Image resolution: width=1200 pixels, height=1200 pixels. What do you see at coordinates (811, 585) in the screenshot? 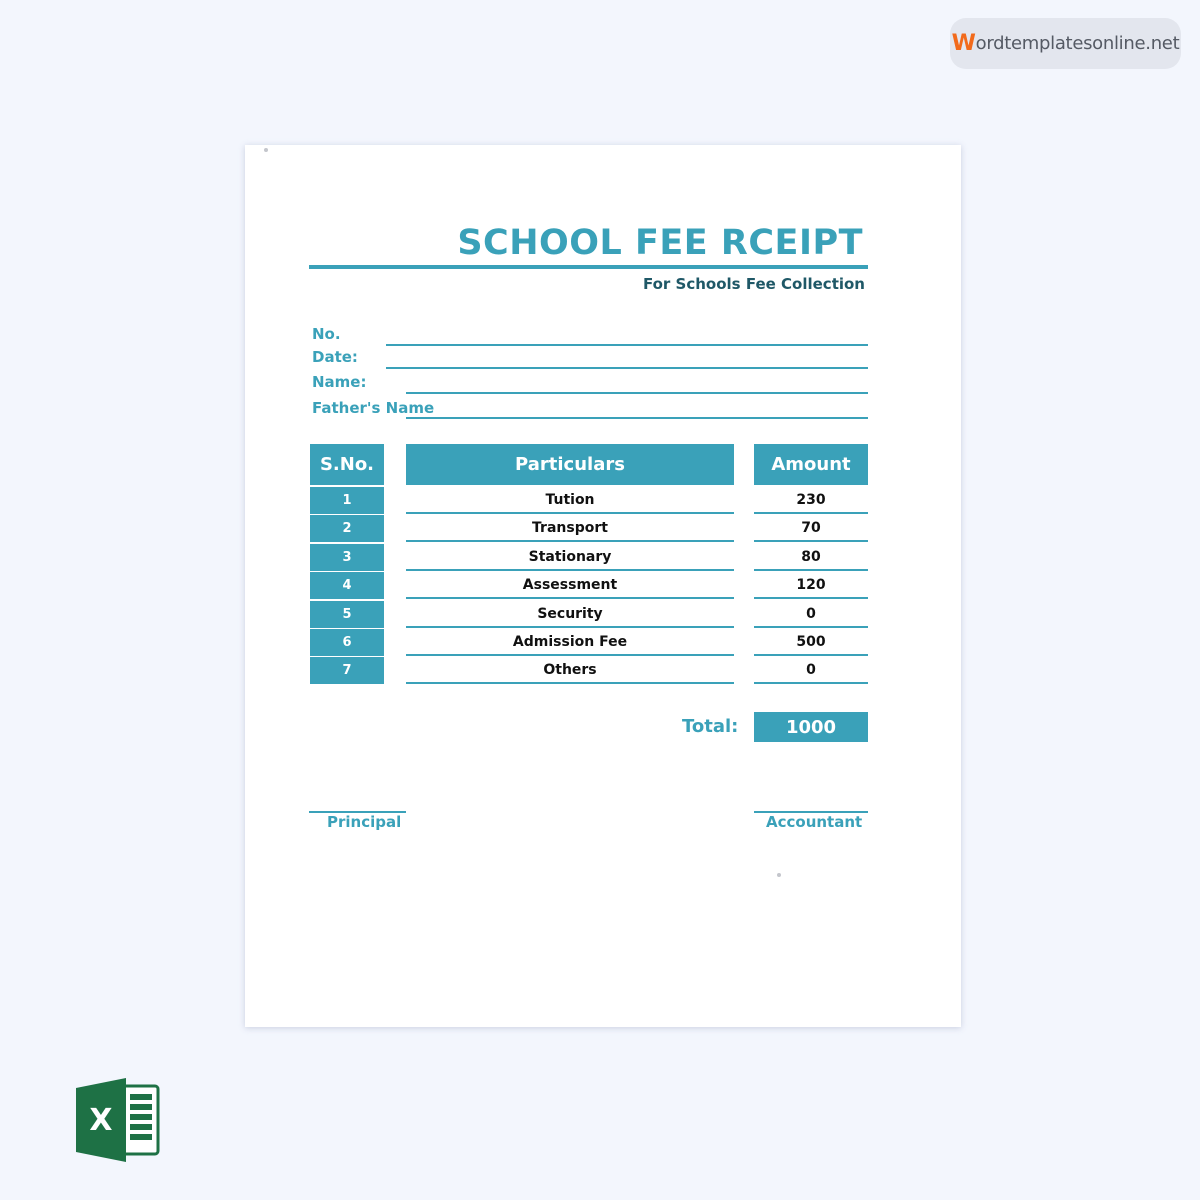
I see `row-amount: 120` at bounding box center [811, 585].